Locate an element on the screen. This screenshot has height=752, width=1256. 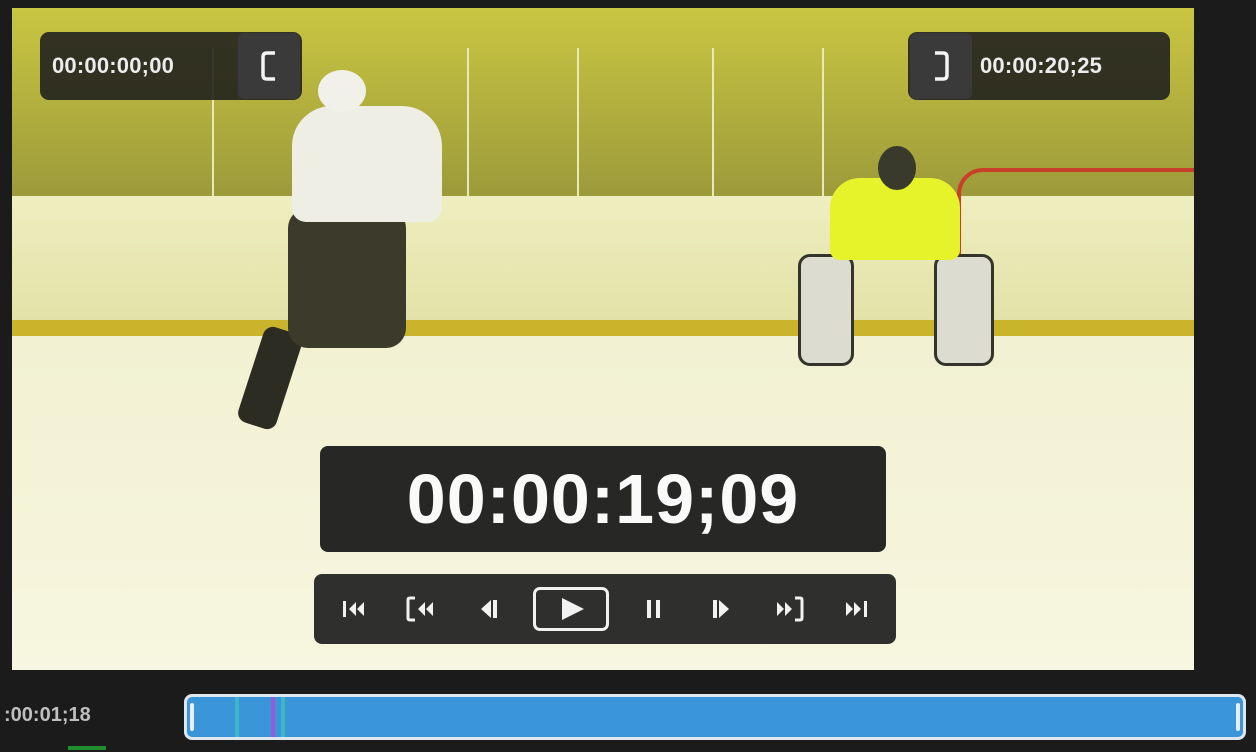
timeline-playhead-marker is located at coordinates (273, 717).